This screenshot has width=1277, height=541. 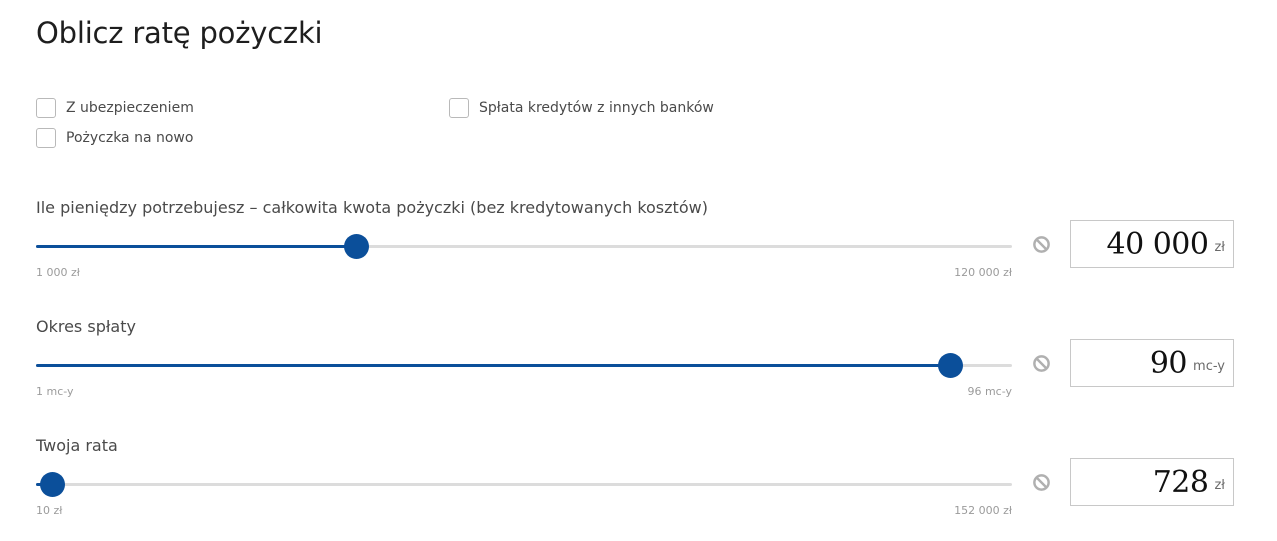 I want to click on period-unit: mc-y, so click(x=1209, y=366).